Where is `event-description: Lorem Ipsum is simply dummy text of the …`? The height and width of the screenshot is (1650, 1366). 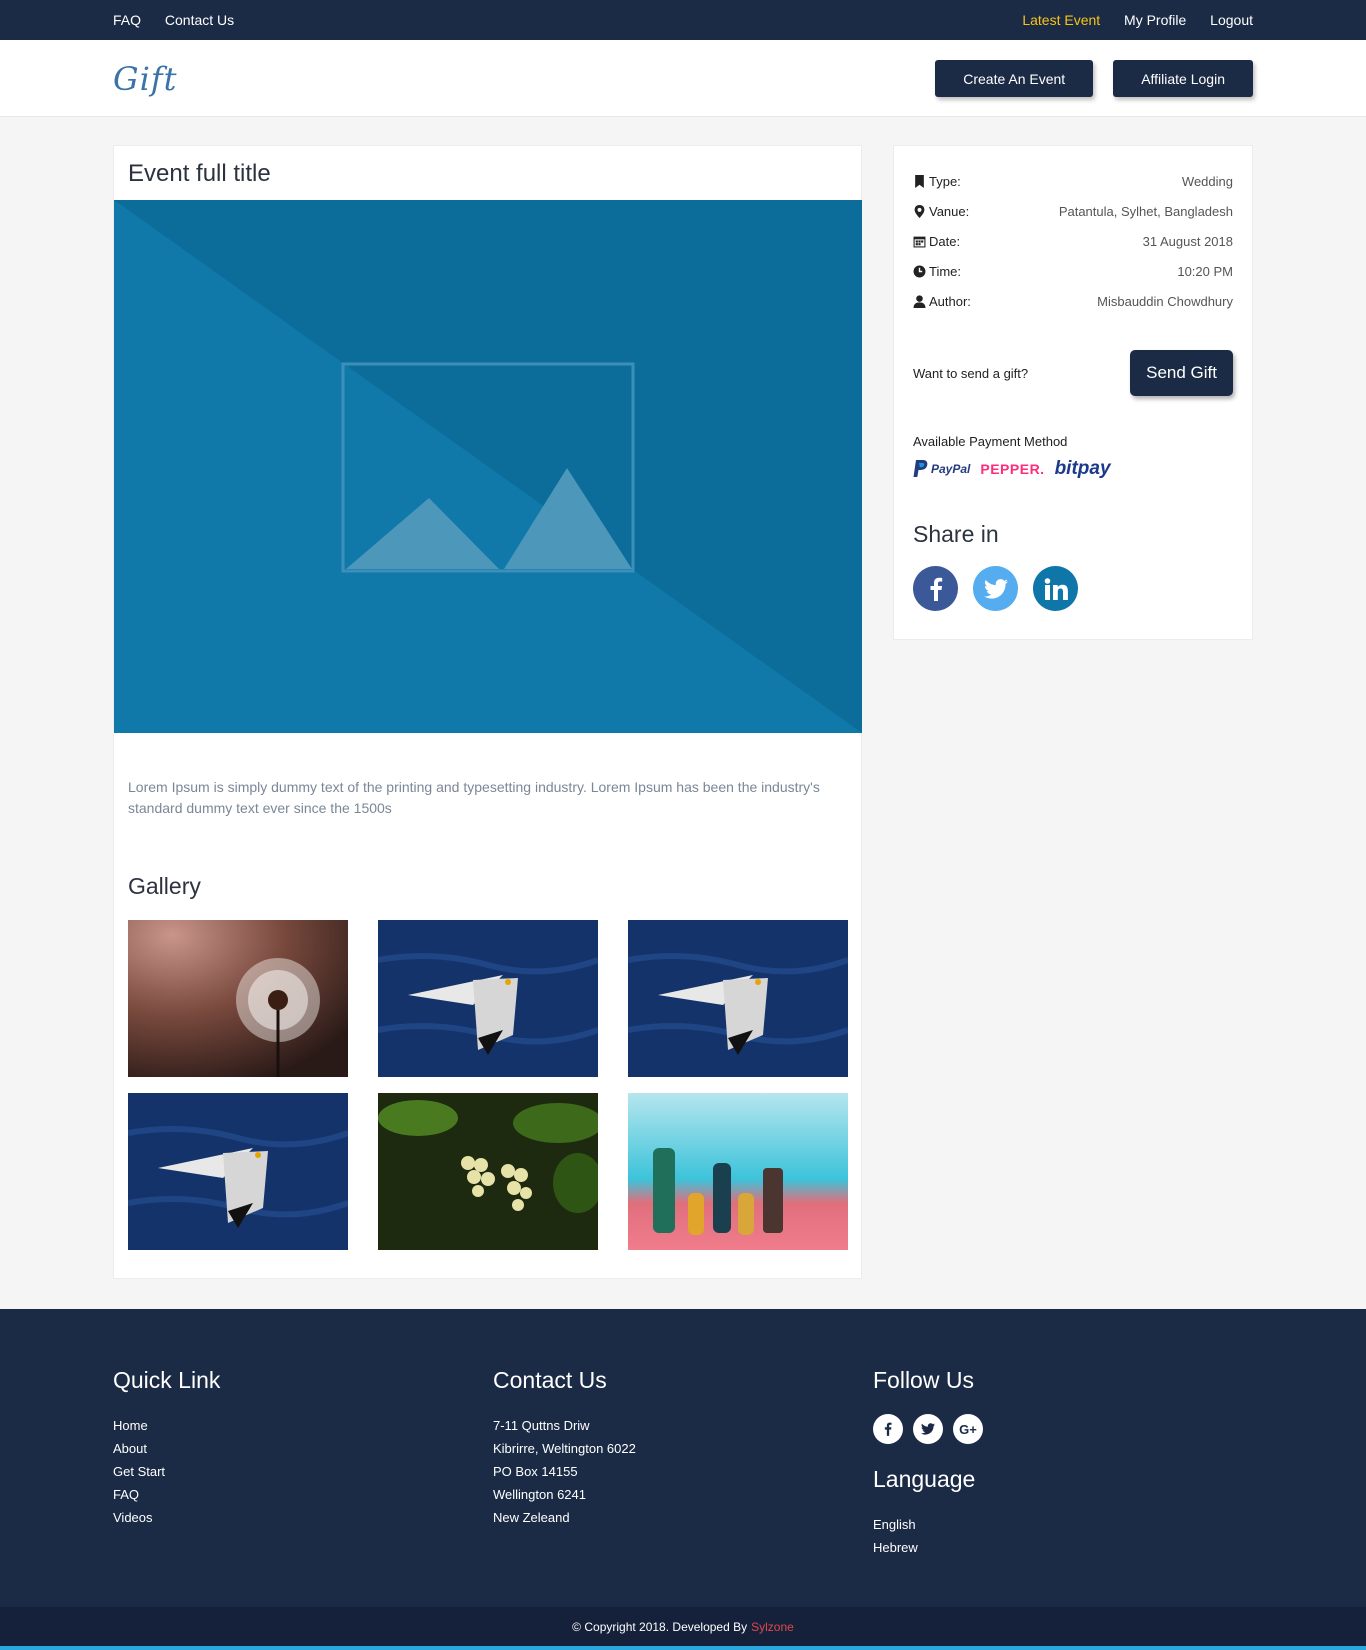 event-description: Lorem Ipsum is simply dummy text of the … is located at coordinates (474, 797).